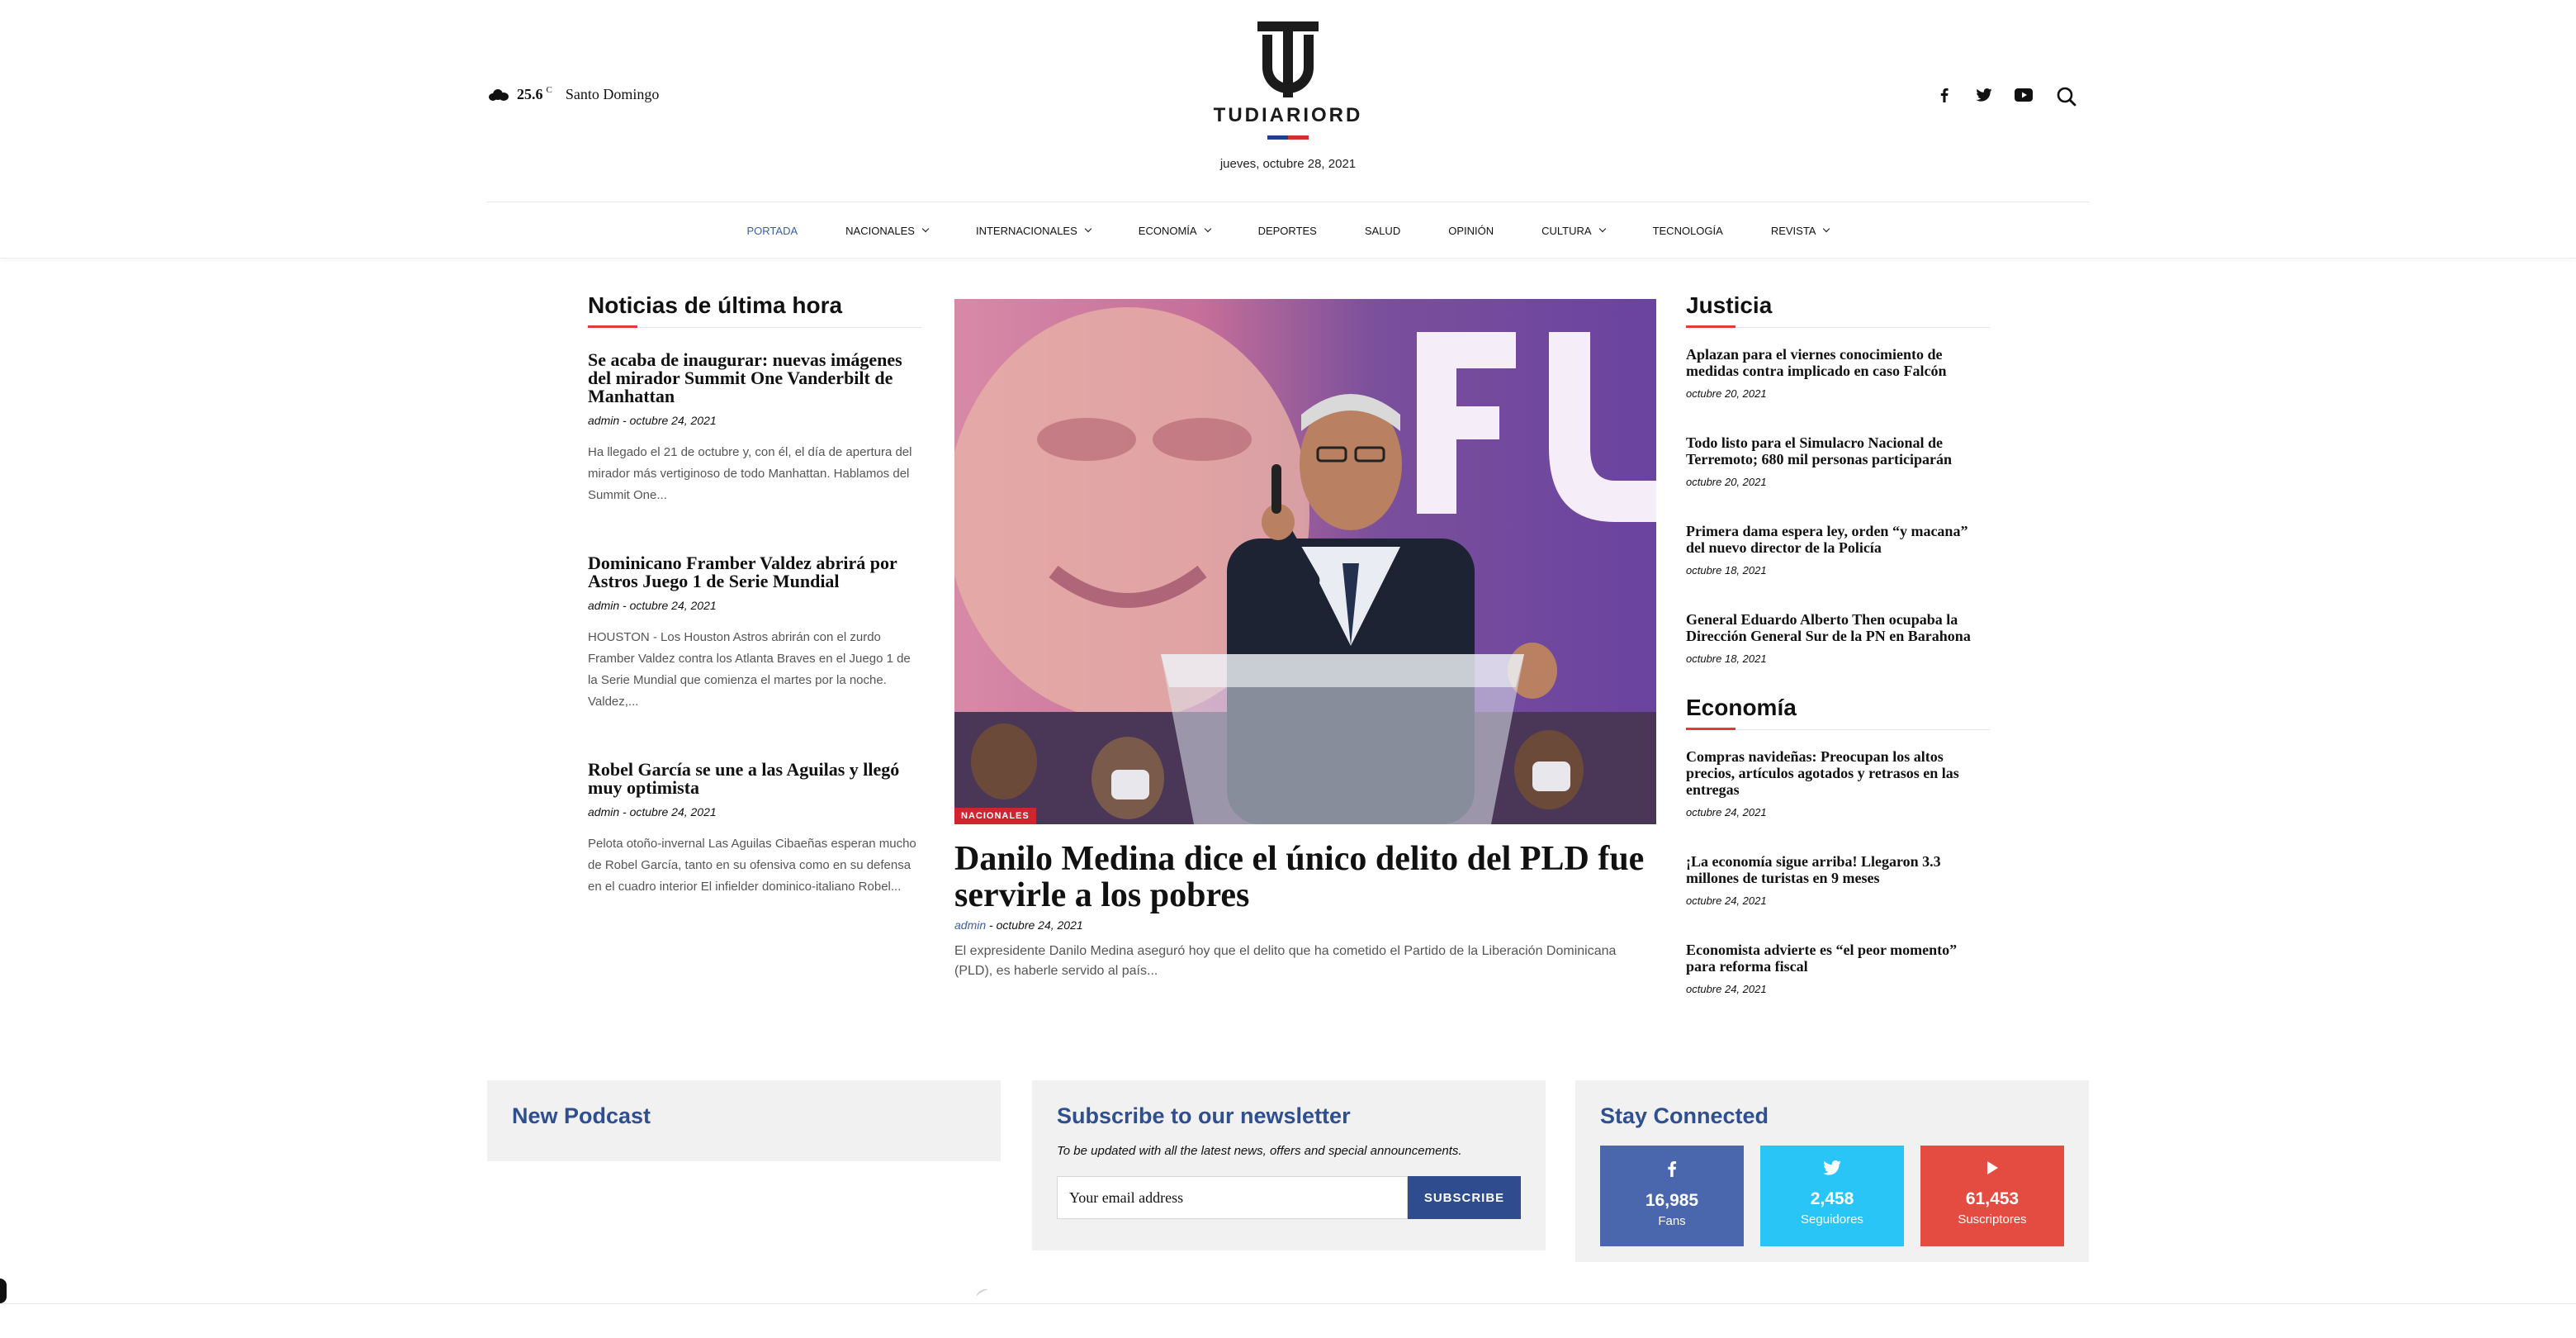 This screenshot has height=1338, width=2576. What do you see at coordinates (880, 230) in the screenshot?
I see `nav-item-label: NACIONALES` at bounding box center [880, 230].